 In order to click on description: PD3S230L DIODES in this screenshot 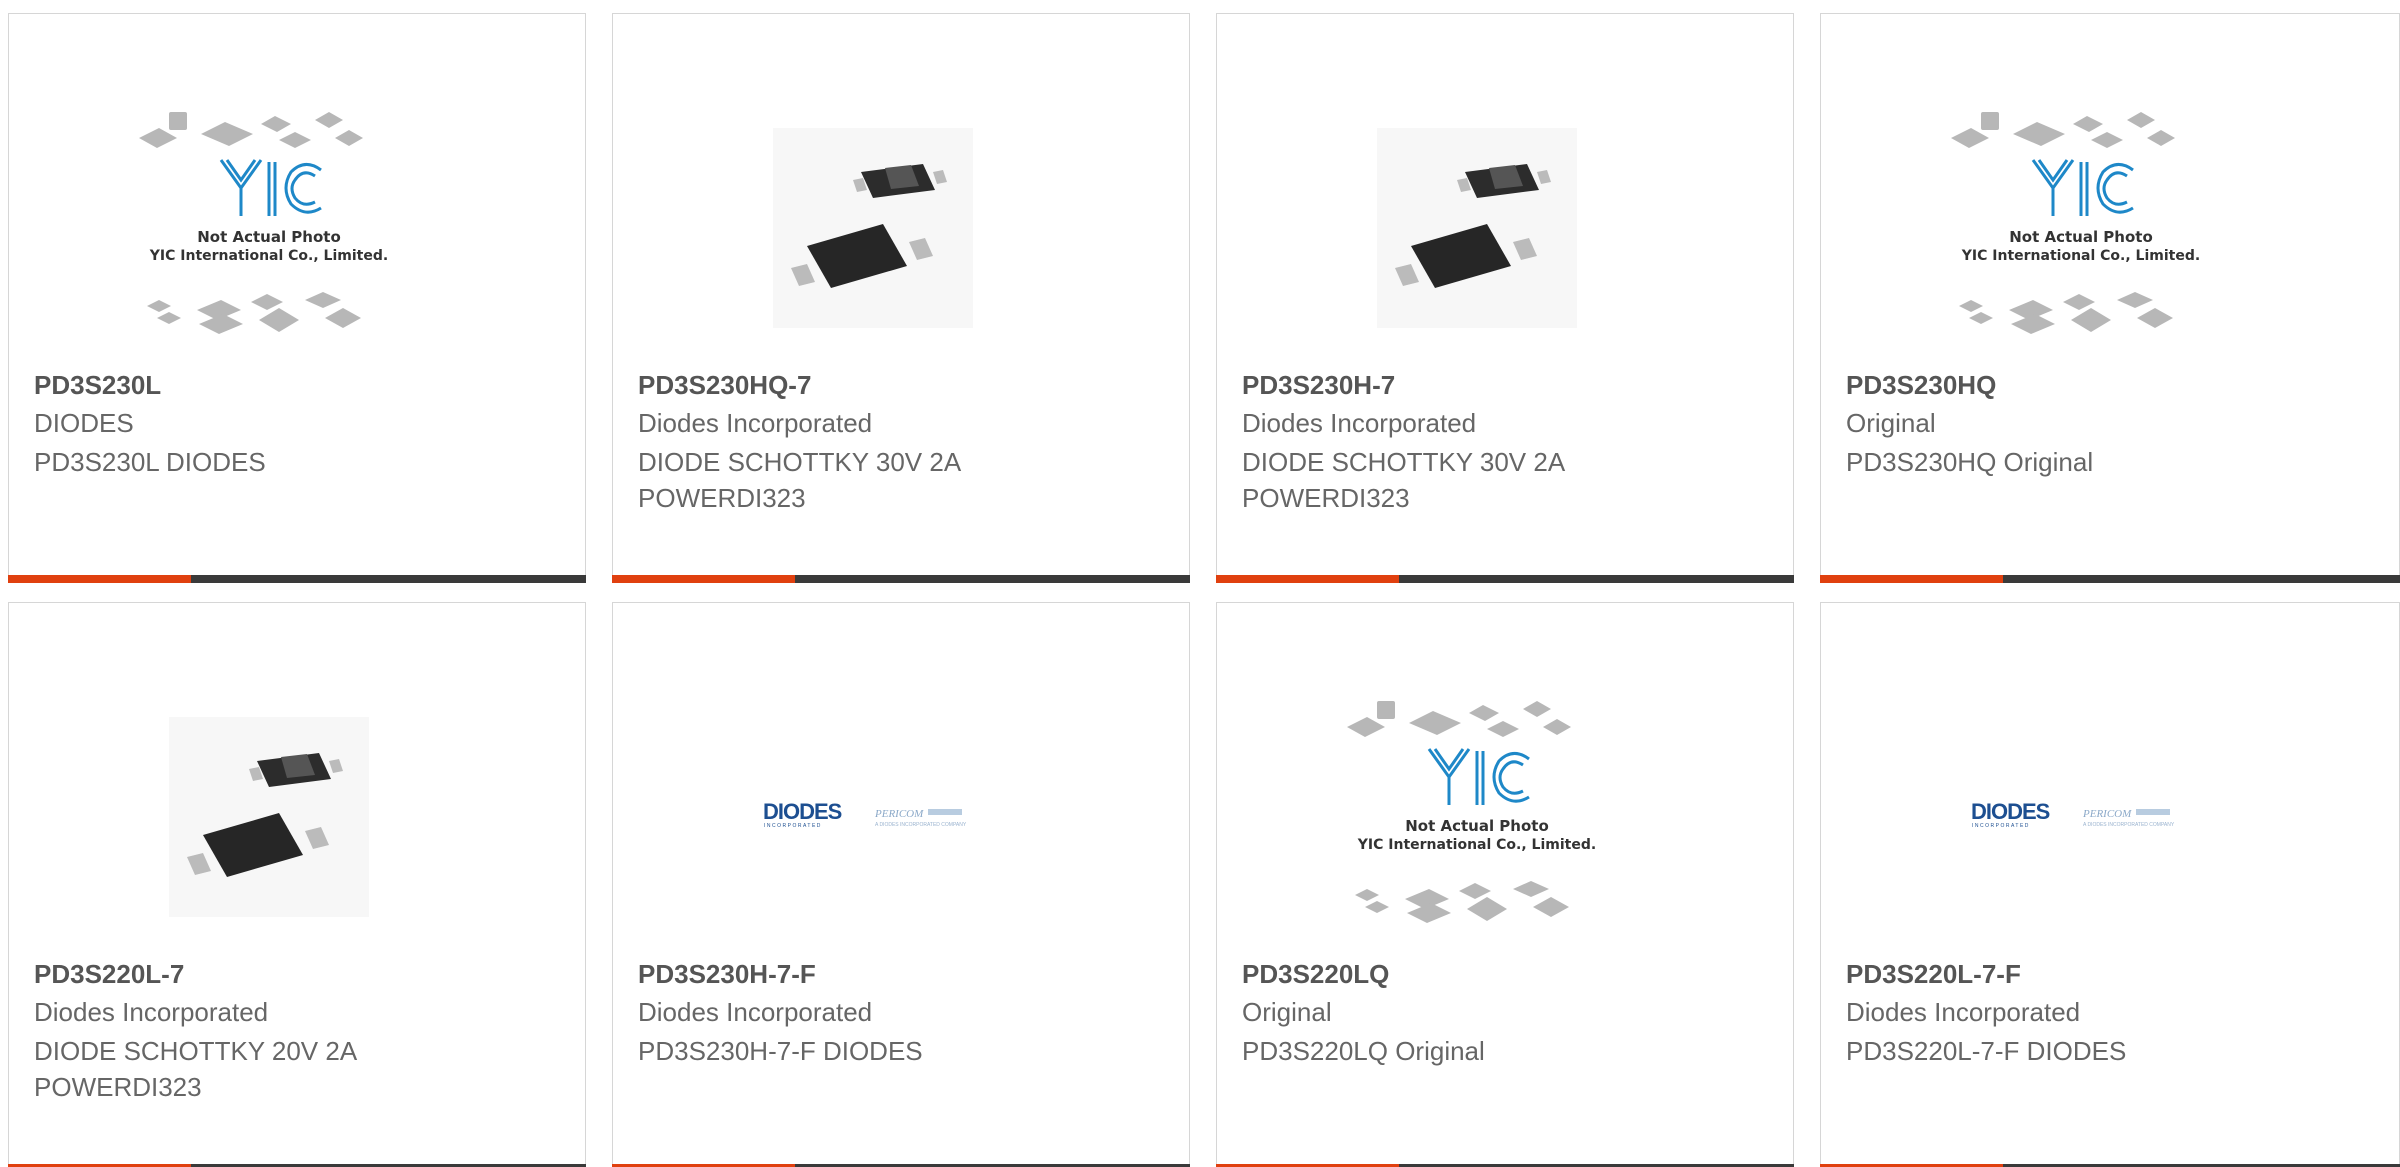, I will do `click(150, 462)`.